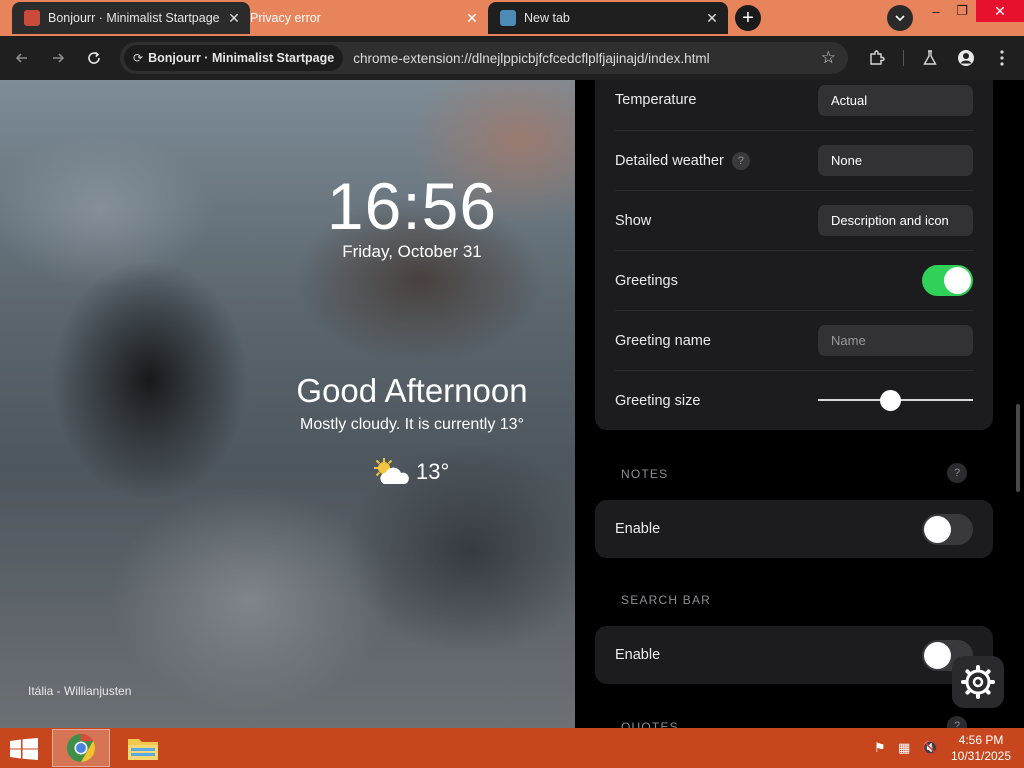 This screenshot has width=1024, height=768. What do you see at coordinates (412, 251) in the screenshot?
I see `date-text: Friday, October 31` at bounding box center [412, 251].